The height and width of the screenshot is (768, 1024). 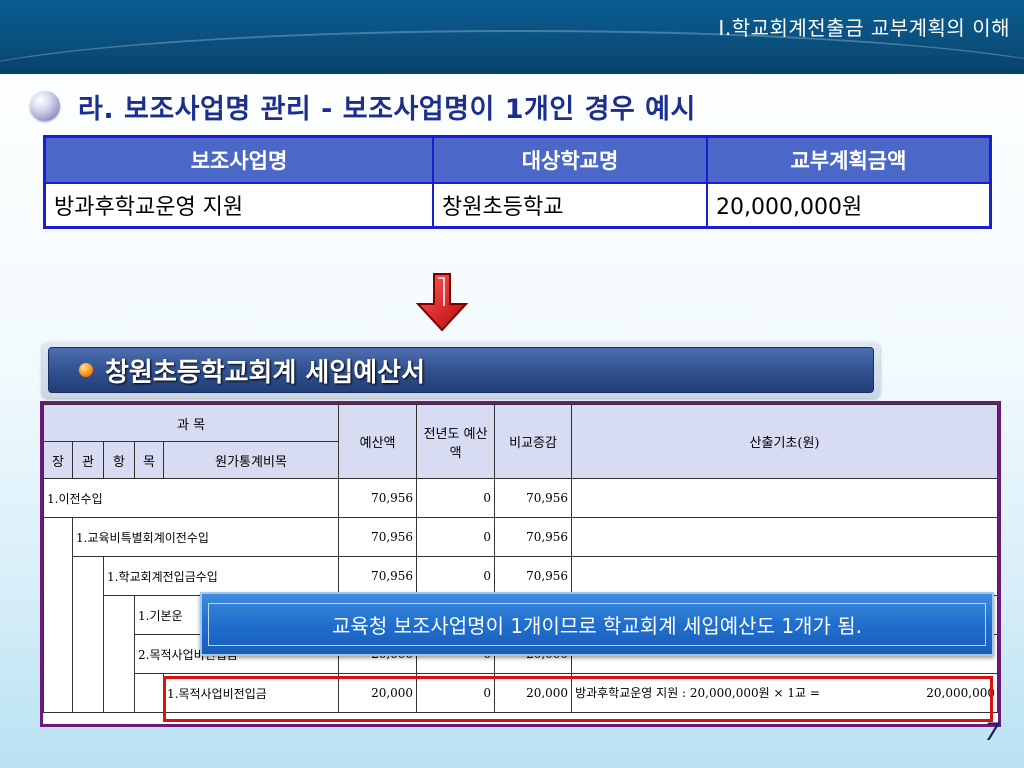 What do you see at coordinates (238, 205) in the screenshot?
I see `cell-project-name: 방과후학교운영 지원` at bounding box center [238, 205].